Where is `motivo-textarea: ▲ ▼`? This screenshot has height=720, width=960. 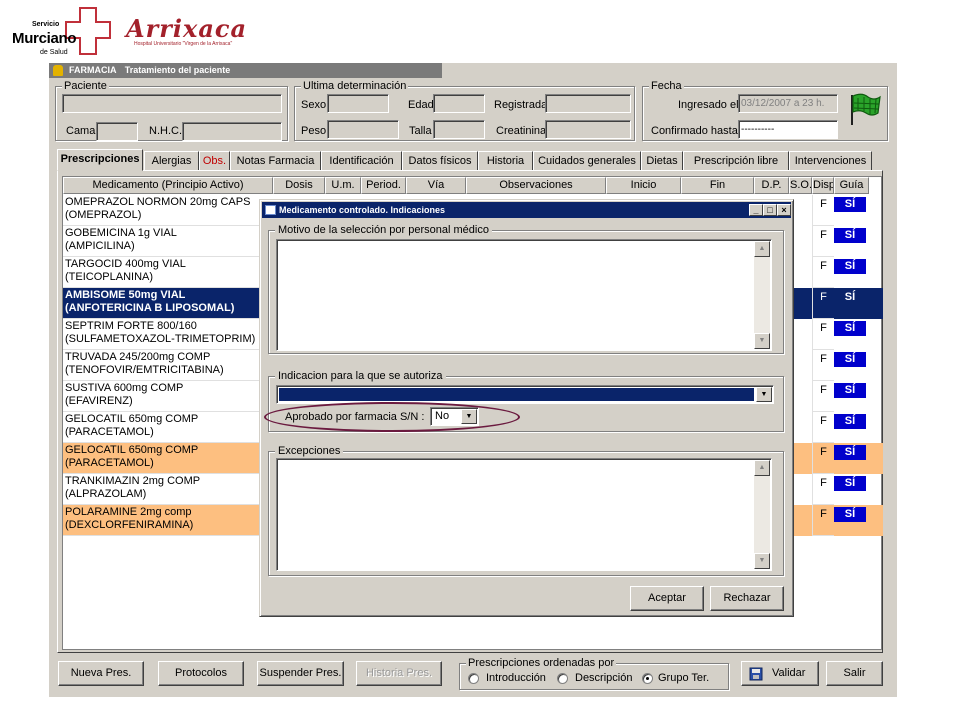 motivo-textarea: ▲ ▼ is located at coordinates (524, 295).